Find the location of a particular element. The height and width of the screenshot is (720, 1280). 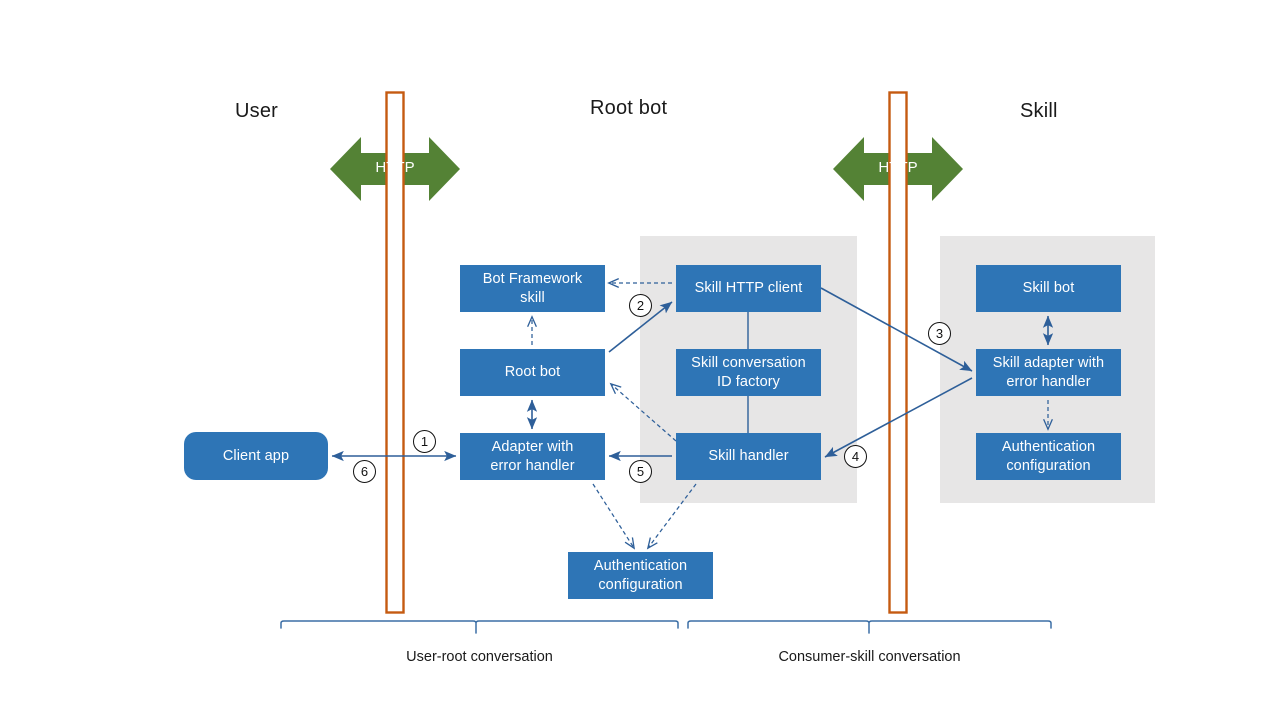

node-authentication-configuration-skill: Authentication configuration is located at coordinates (1048, 456).